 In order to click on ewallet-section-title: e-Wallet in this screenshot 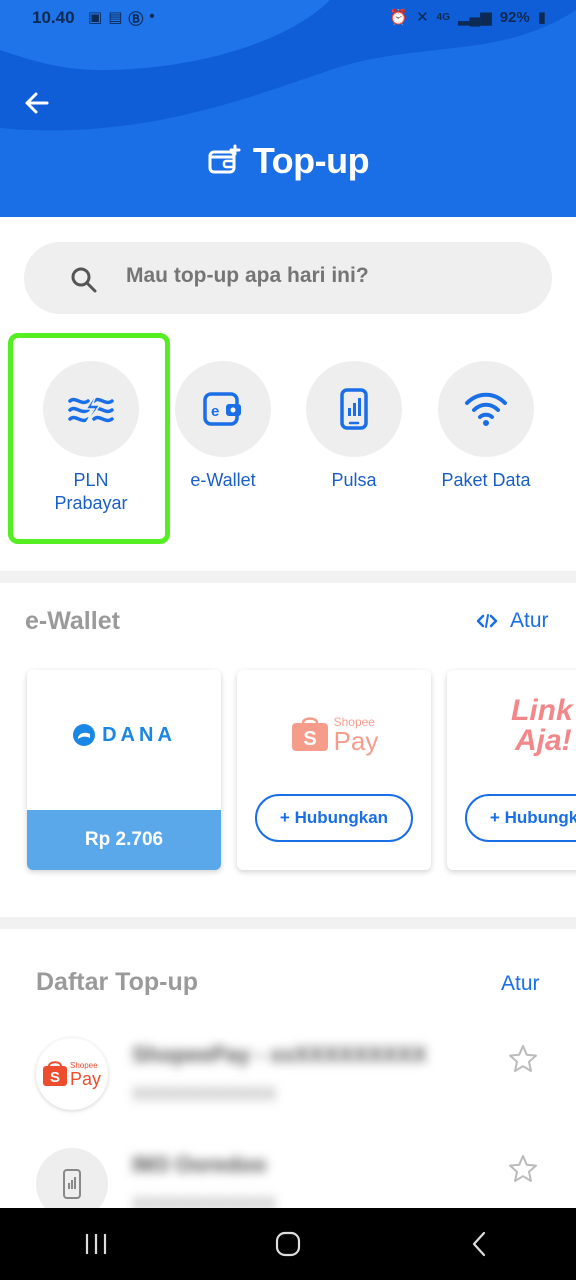, I will do `click(72, 621)`.